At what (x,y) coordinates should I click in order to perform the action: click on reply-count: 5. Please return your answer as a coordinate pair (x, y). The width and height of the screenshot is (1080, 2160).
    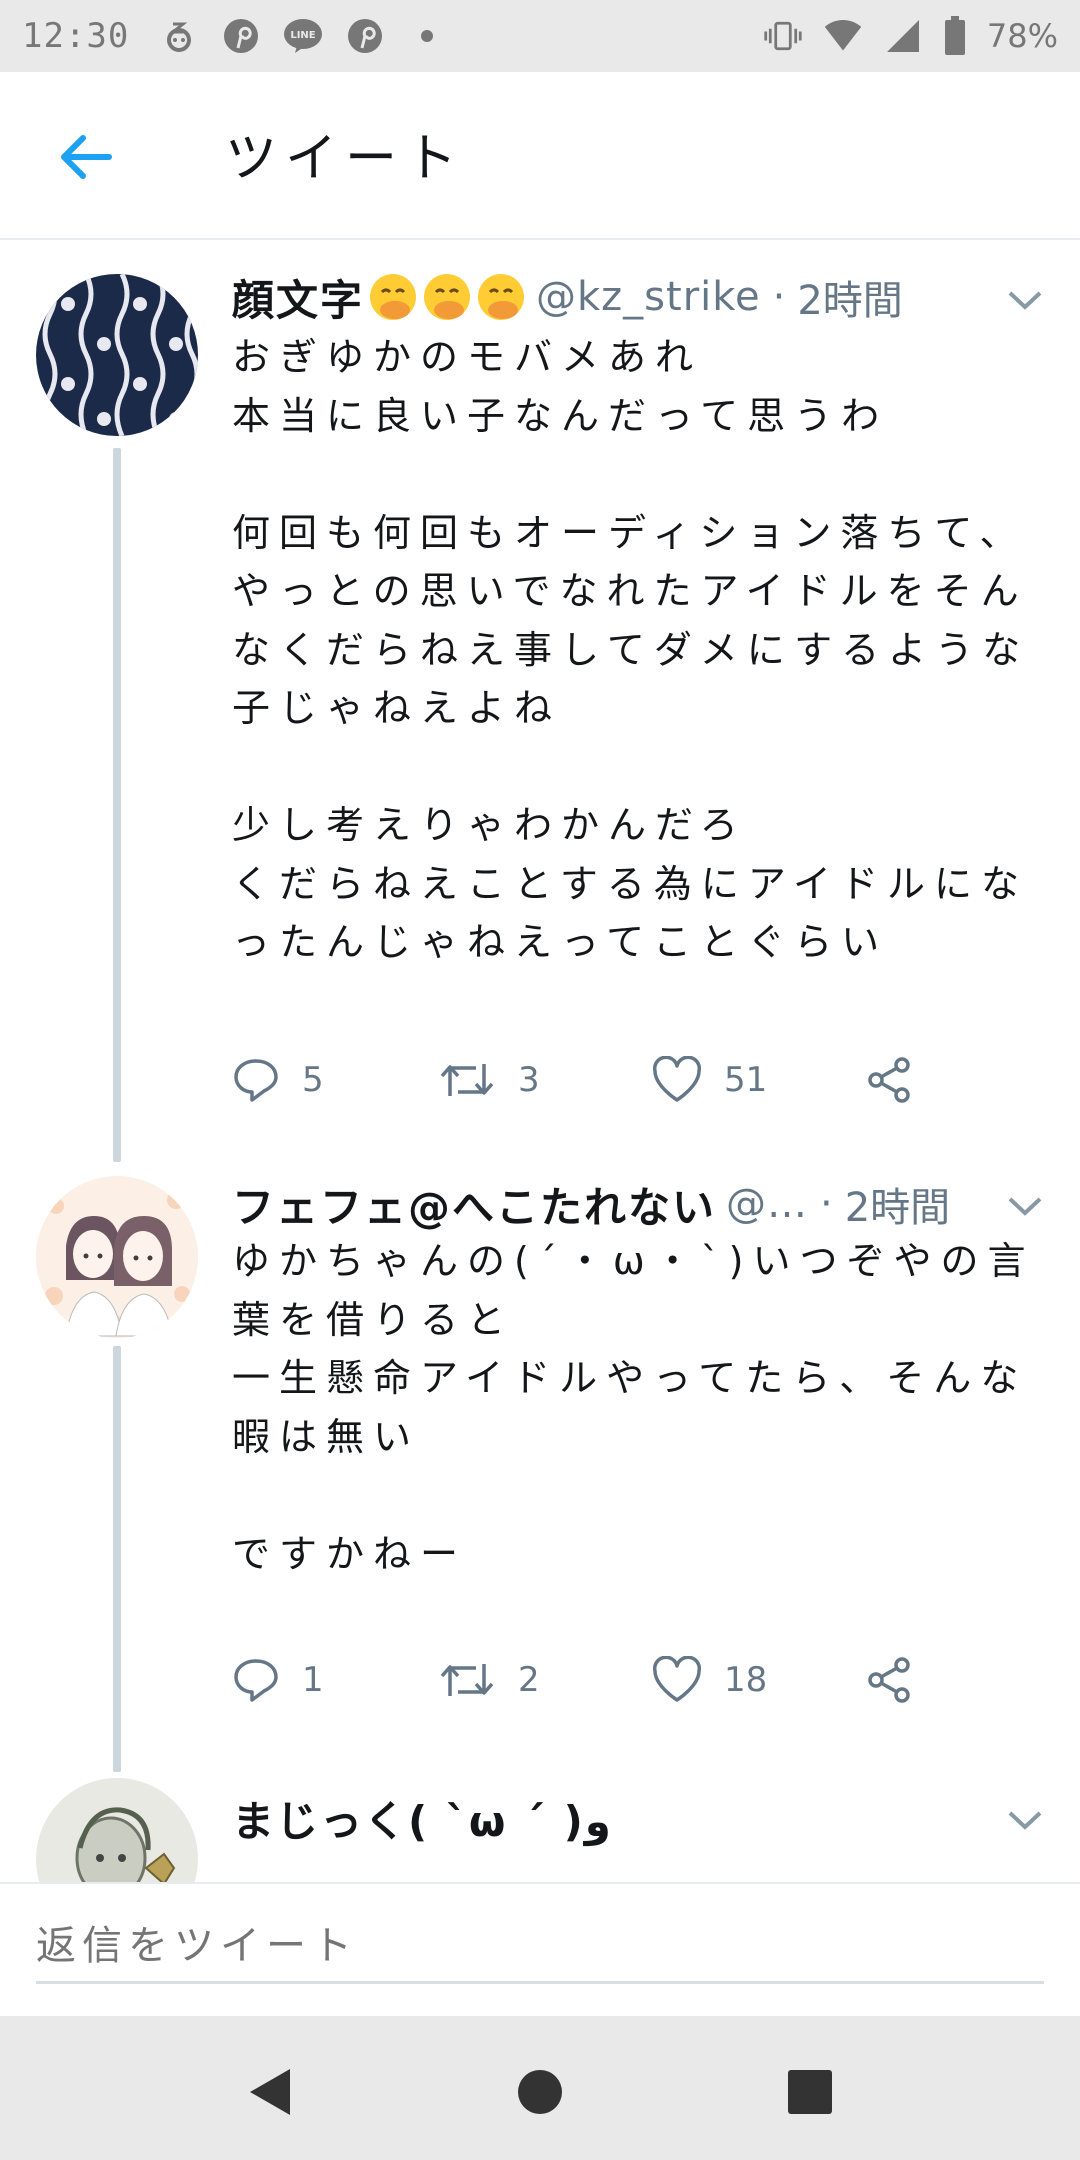
    Looking at the image, I should click on (313, 1080).